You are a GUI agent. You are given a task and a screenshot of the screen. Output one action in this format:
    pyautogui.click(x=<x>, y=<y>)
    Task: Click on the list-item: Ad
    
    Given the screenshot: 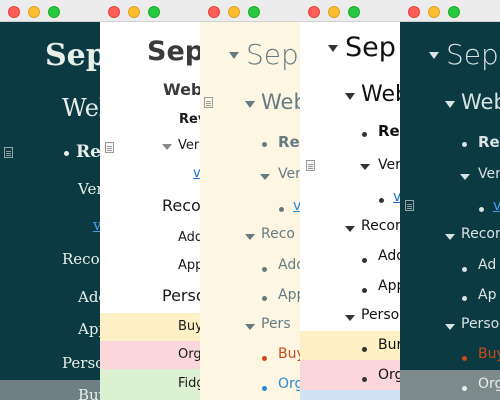 What is the action you would take?
    pyautogui.click(x=487, y=265)
    